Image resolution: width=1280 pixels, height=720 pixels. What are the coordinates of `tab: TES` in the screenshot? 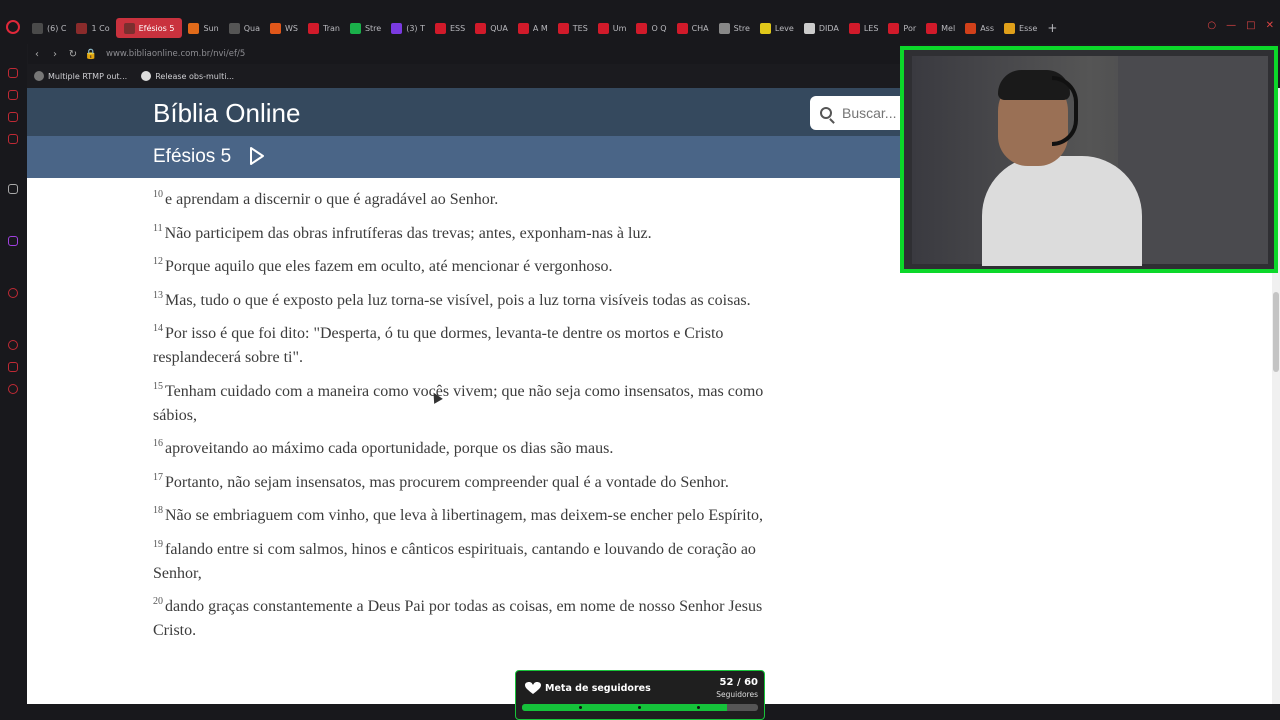 It's located at (573, 28).